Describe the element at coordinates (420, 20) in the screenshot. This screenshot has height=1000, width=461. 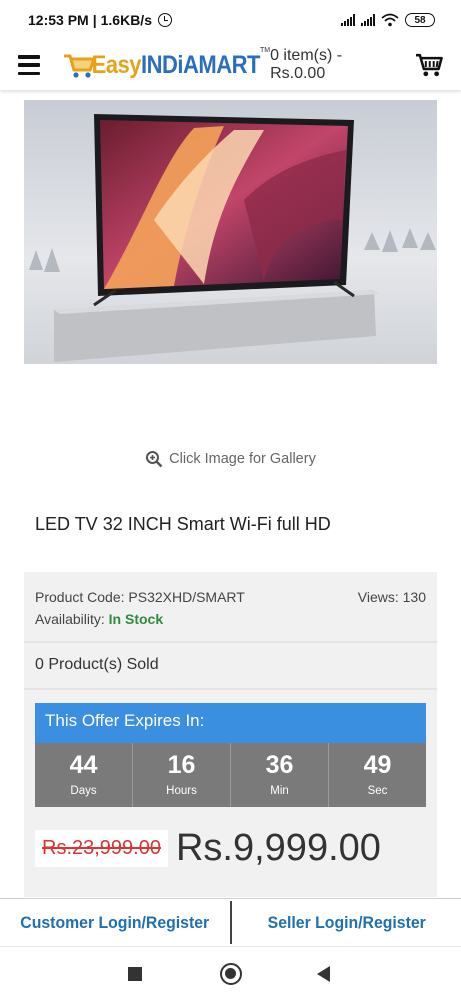
I see `battery-icon: 58` at that location.